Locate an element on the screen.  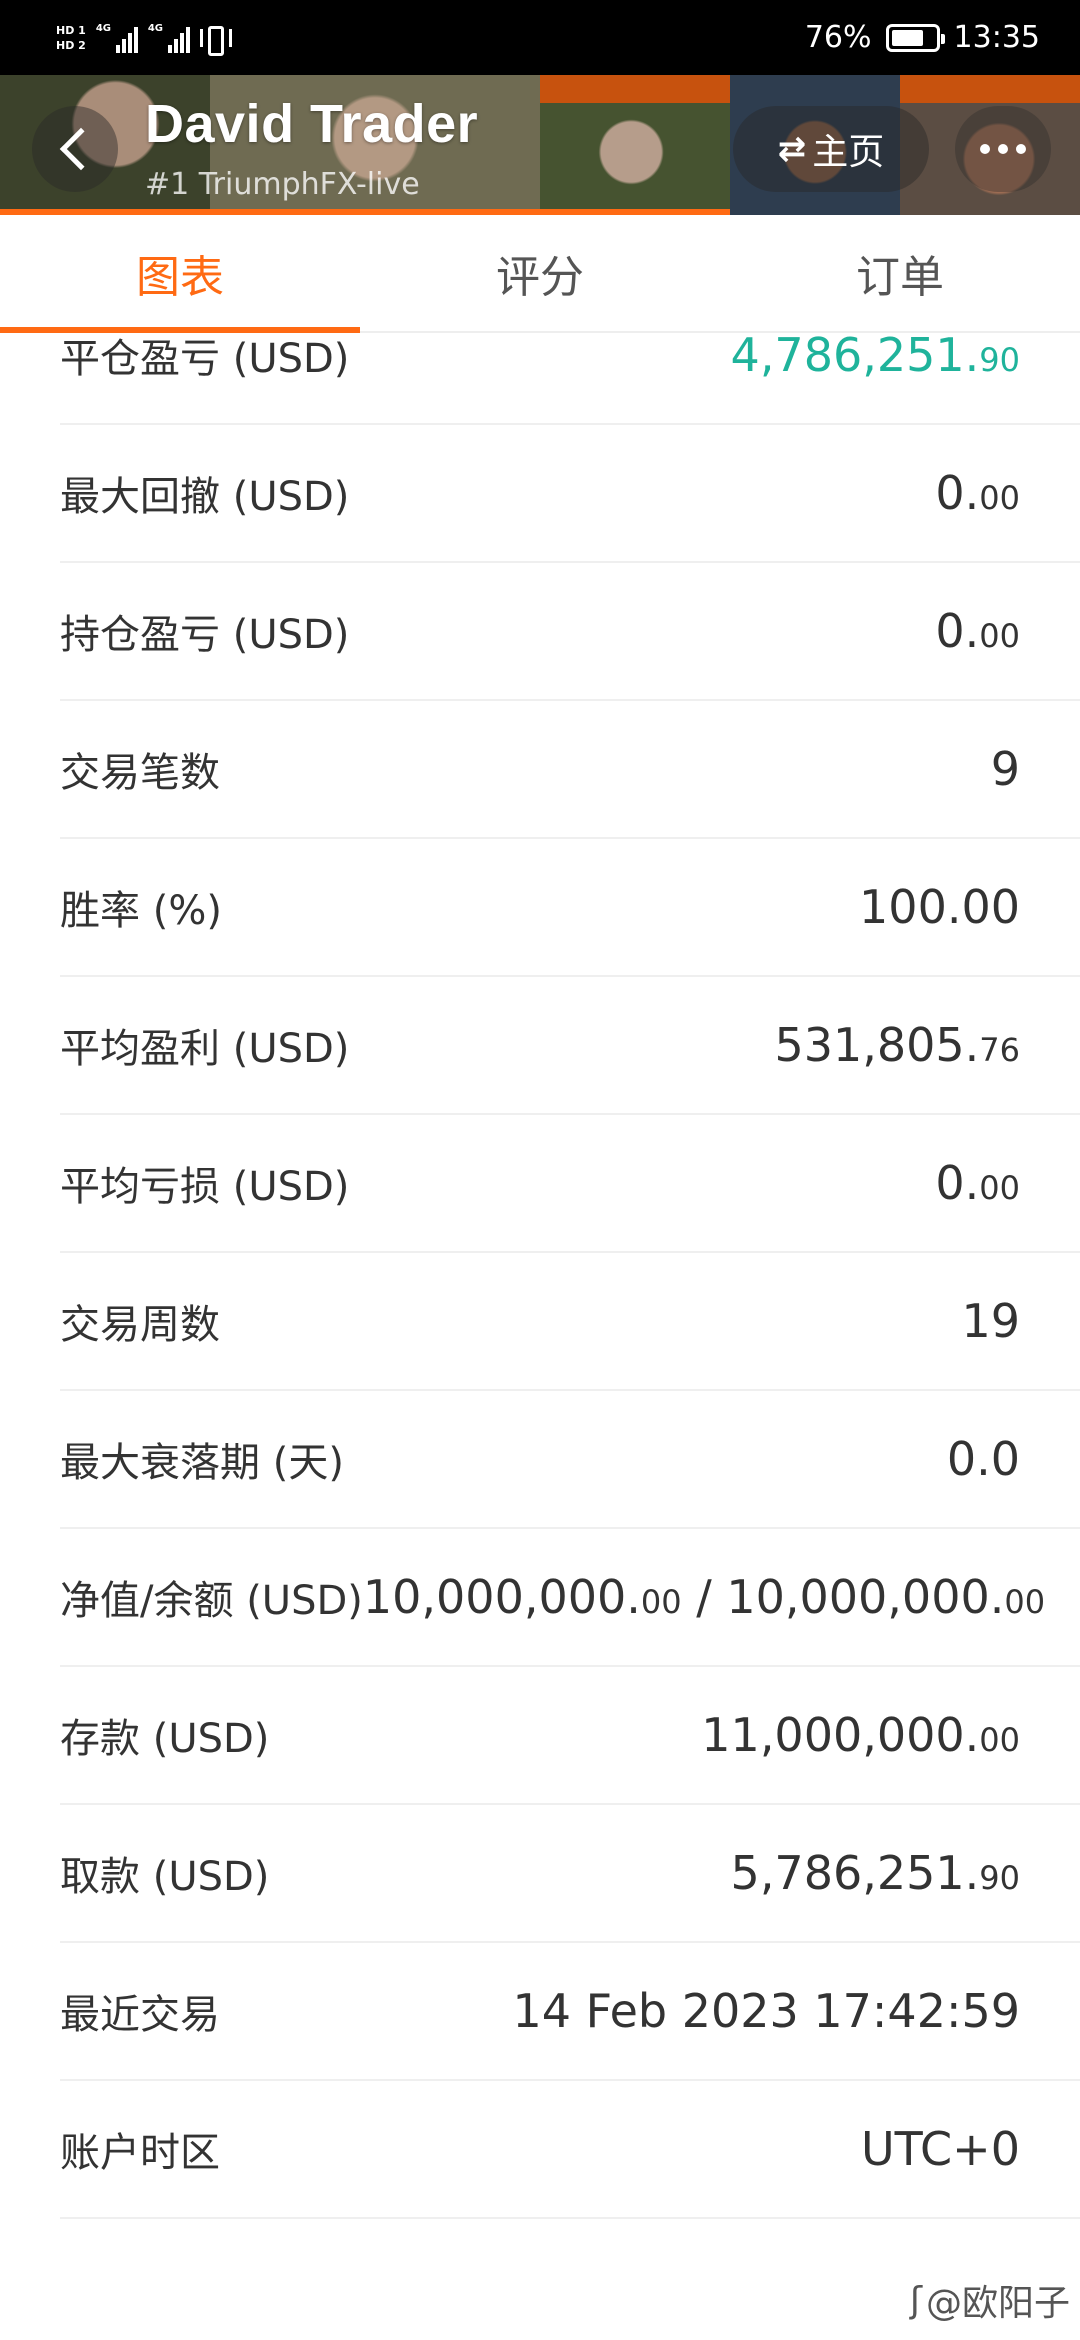
swap-icon: ⇄ is located at coordinates (792, 149).